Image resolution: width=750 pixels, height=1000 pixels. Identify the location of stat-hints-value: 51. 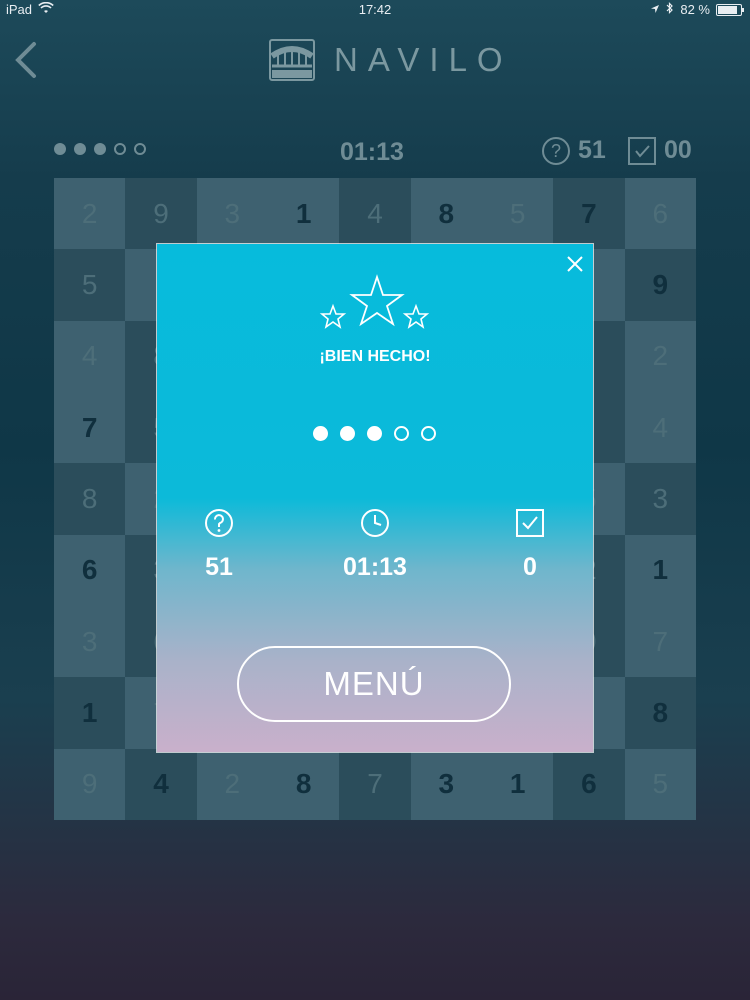
(219, 567).